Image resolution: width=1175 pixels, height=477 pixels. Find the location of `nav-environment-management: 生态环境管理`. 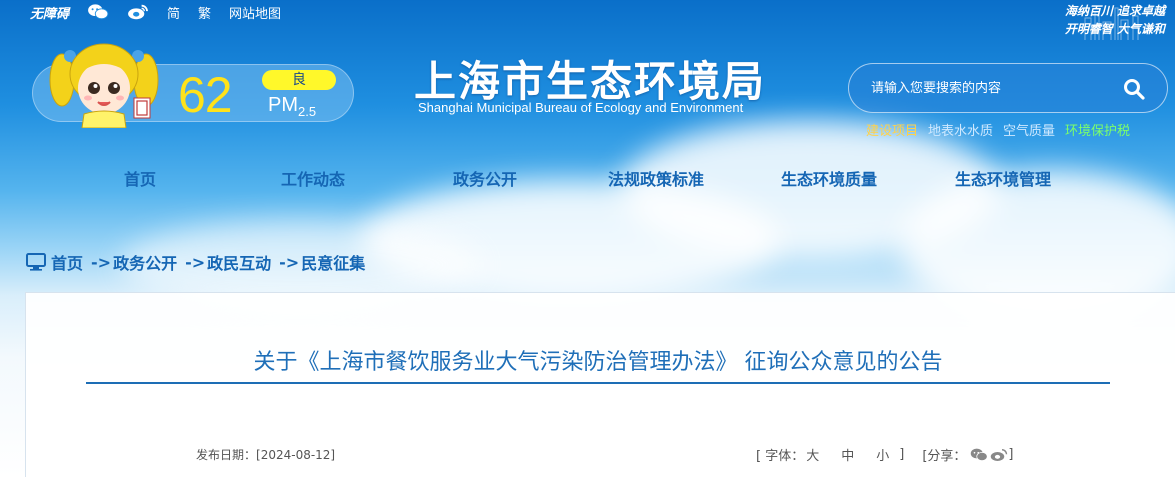

nav-environment-management: 生态环境管理 is located at coordinates (1003, 178).